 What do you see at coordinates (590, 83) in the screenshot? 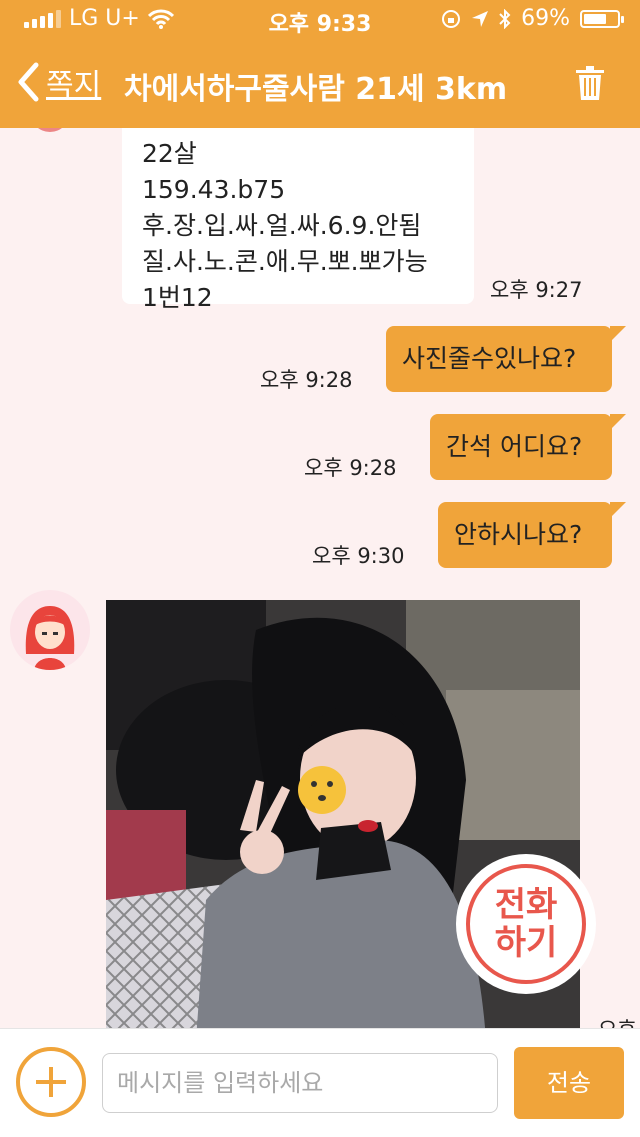
I see `trash-icon` at bounding box center [590, 83].